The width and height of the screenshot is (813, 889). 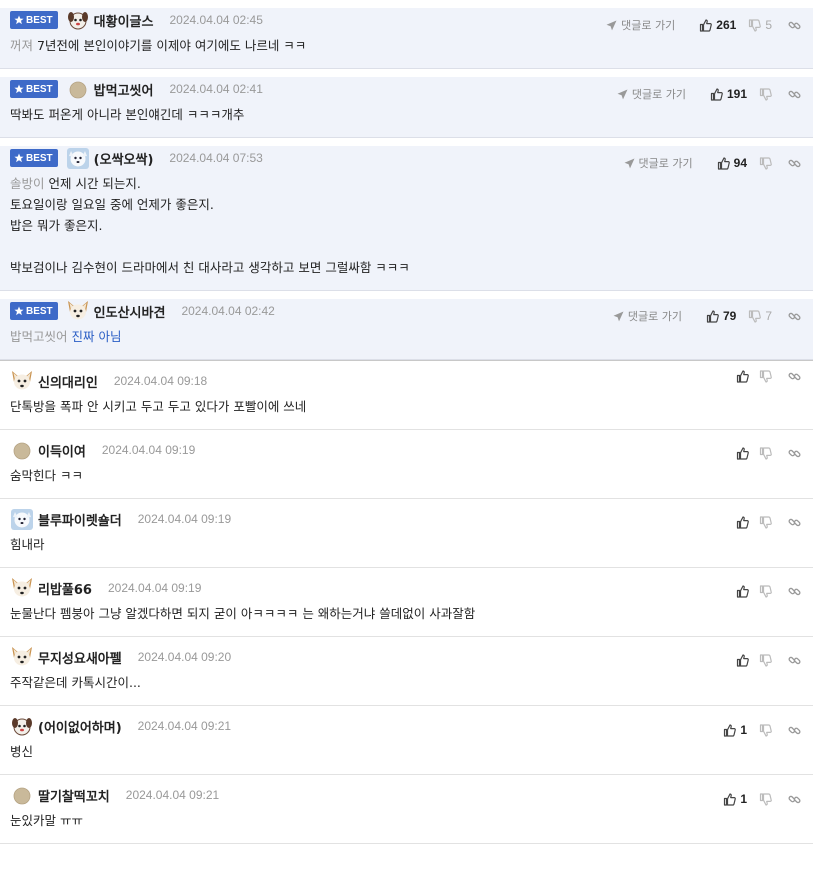 What do you see at coordinates (406, 657) in the screenshot?
I see `comment-header: 무지성요새아펠 2024.04.04 09:20` at bounding box center [406, 657].